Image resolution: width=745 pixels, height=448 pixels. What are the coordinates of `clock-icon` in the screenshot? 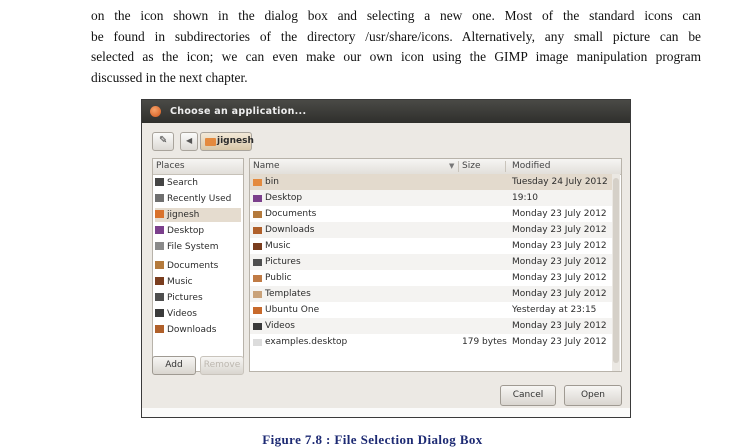 It's located at (159, 198).